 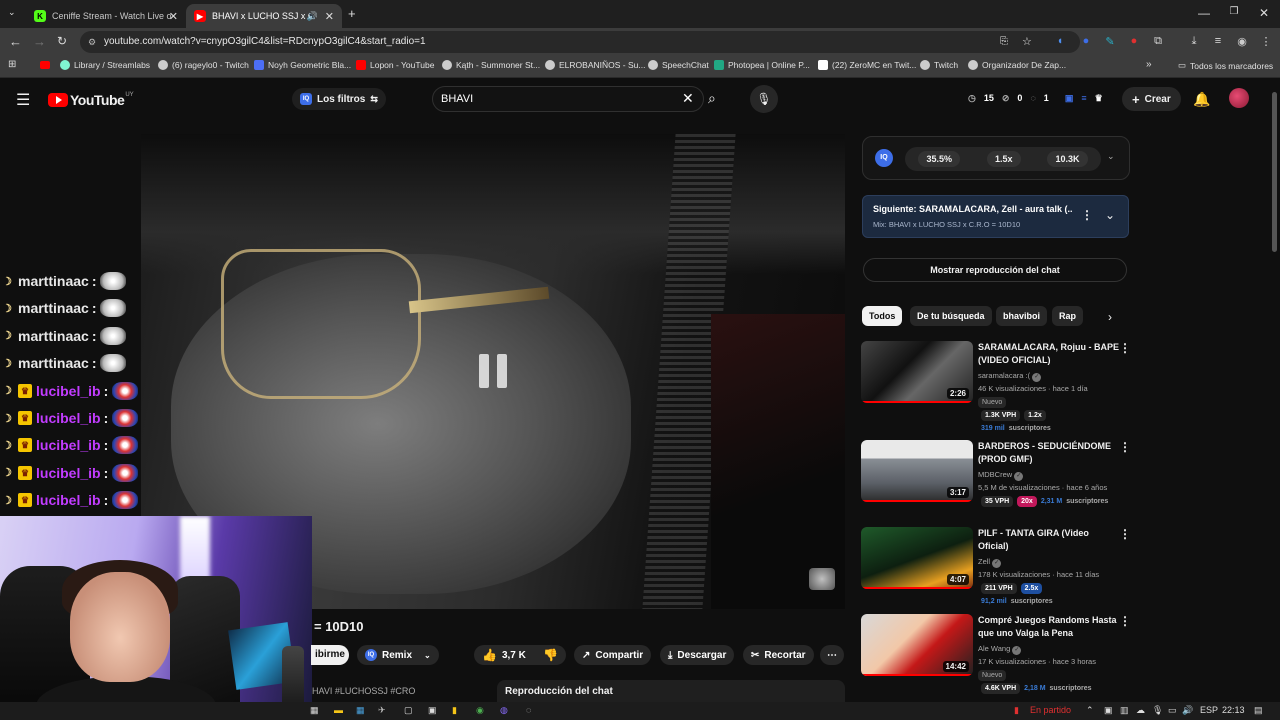 I want to click on install-icon: ⎘, so click(x=1004, y=42).